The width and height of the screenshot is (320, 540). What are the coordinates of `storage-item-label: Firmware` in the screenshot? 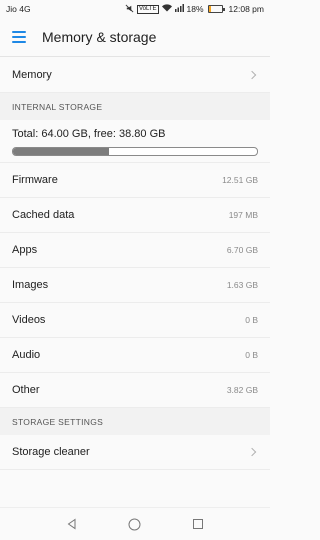 It's located at (35, 180).